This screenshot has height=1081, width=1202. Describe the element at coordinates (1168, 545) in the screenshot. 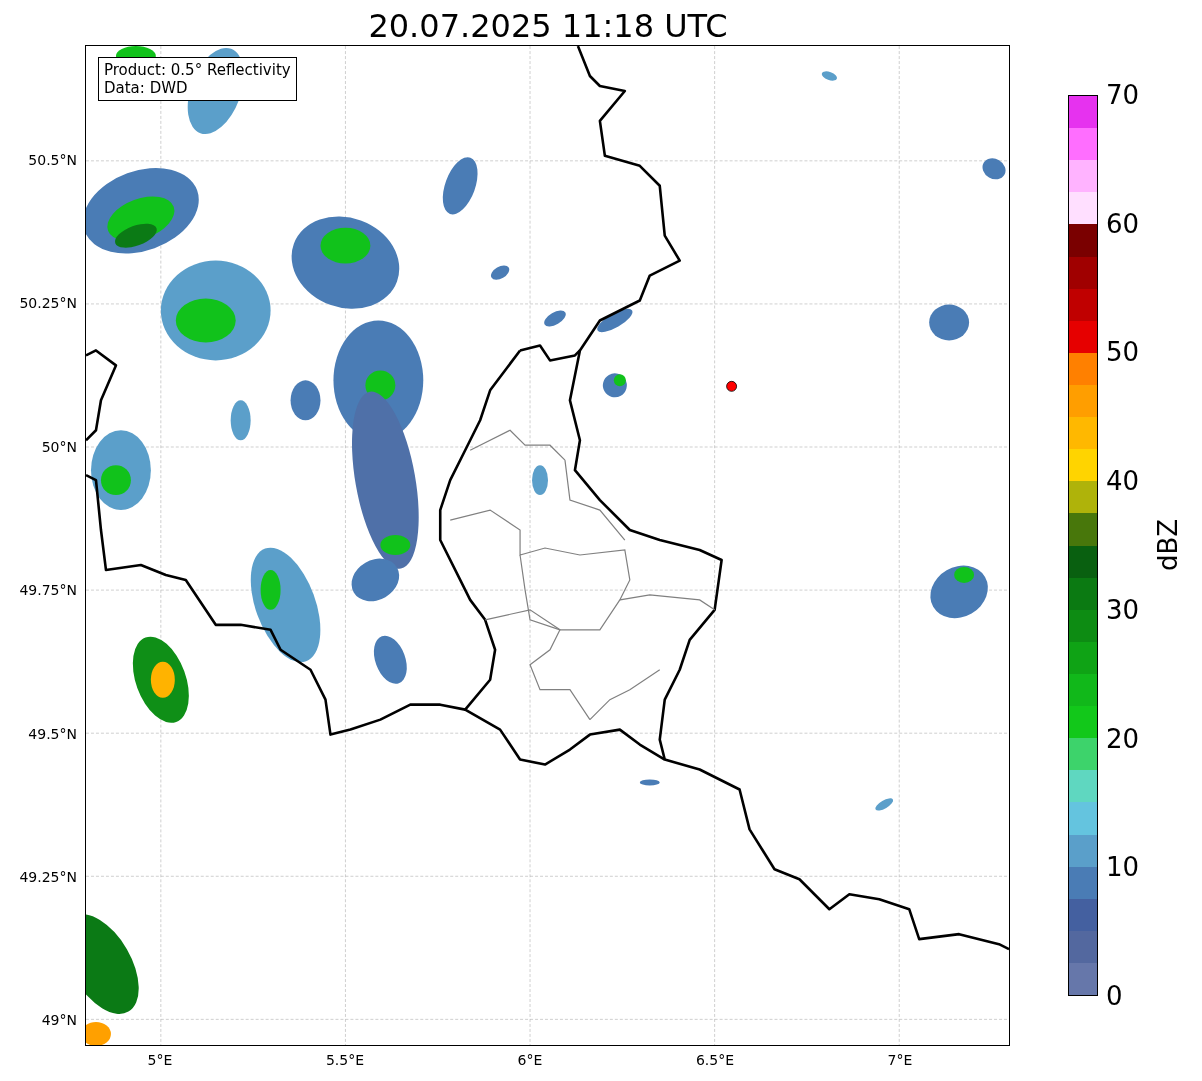

I see `colorbar-label: dBZ` at that location.